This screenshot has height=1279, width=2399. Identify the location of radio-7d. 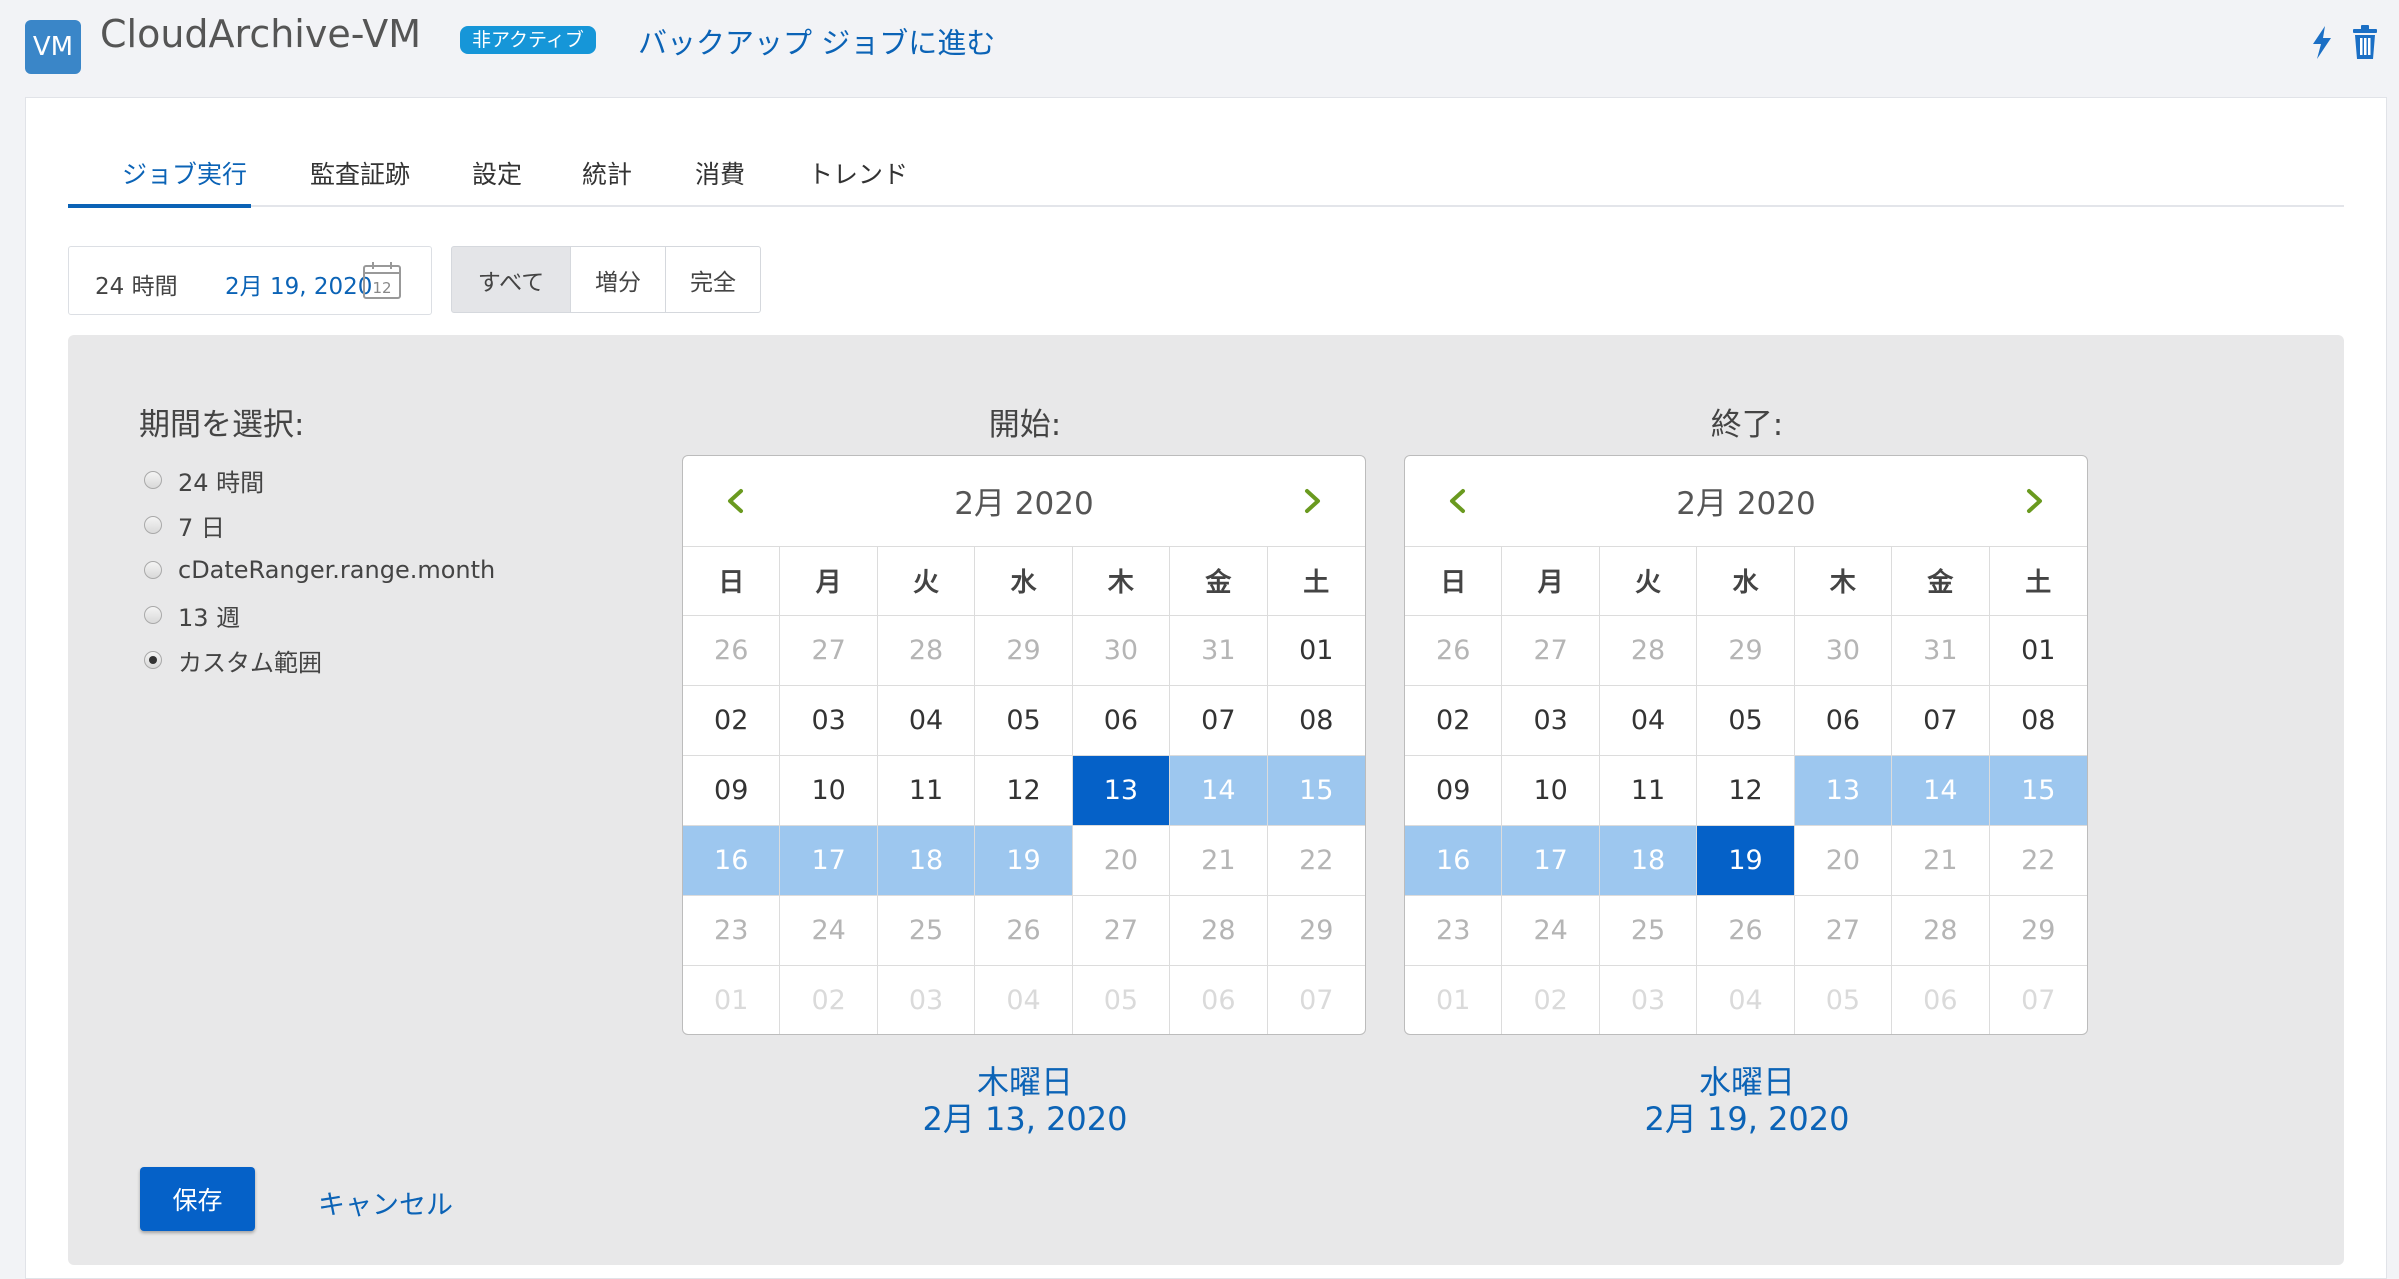
(153, 525).